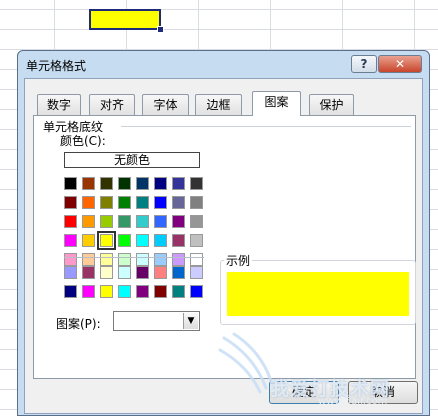 The image size is (438, 416). What do you see at coordinates (364, 64) in the screenshot?
I see `help-button: ?` at bounding box center [364, 64].